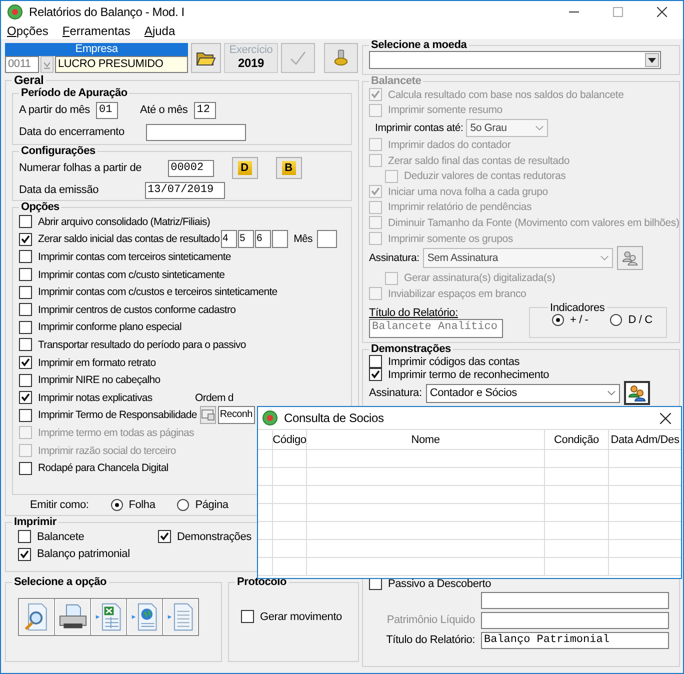  I want to click on equity-field, so click(575, 620).